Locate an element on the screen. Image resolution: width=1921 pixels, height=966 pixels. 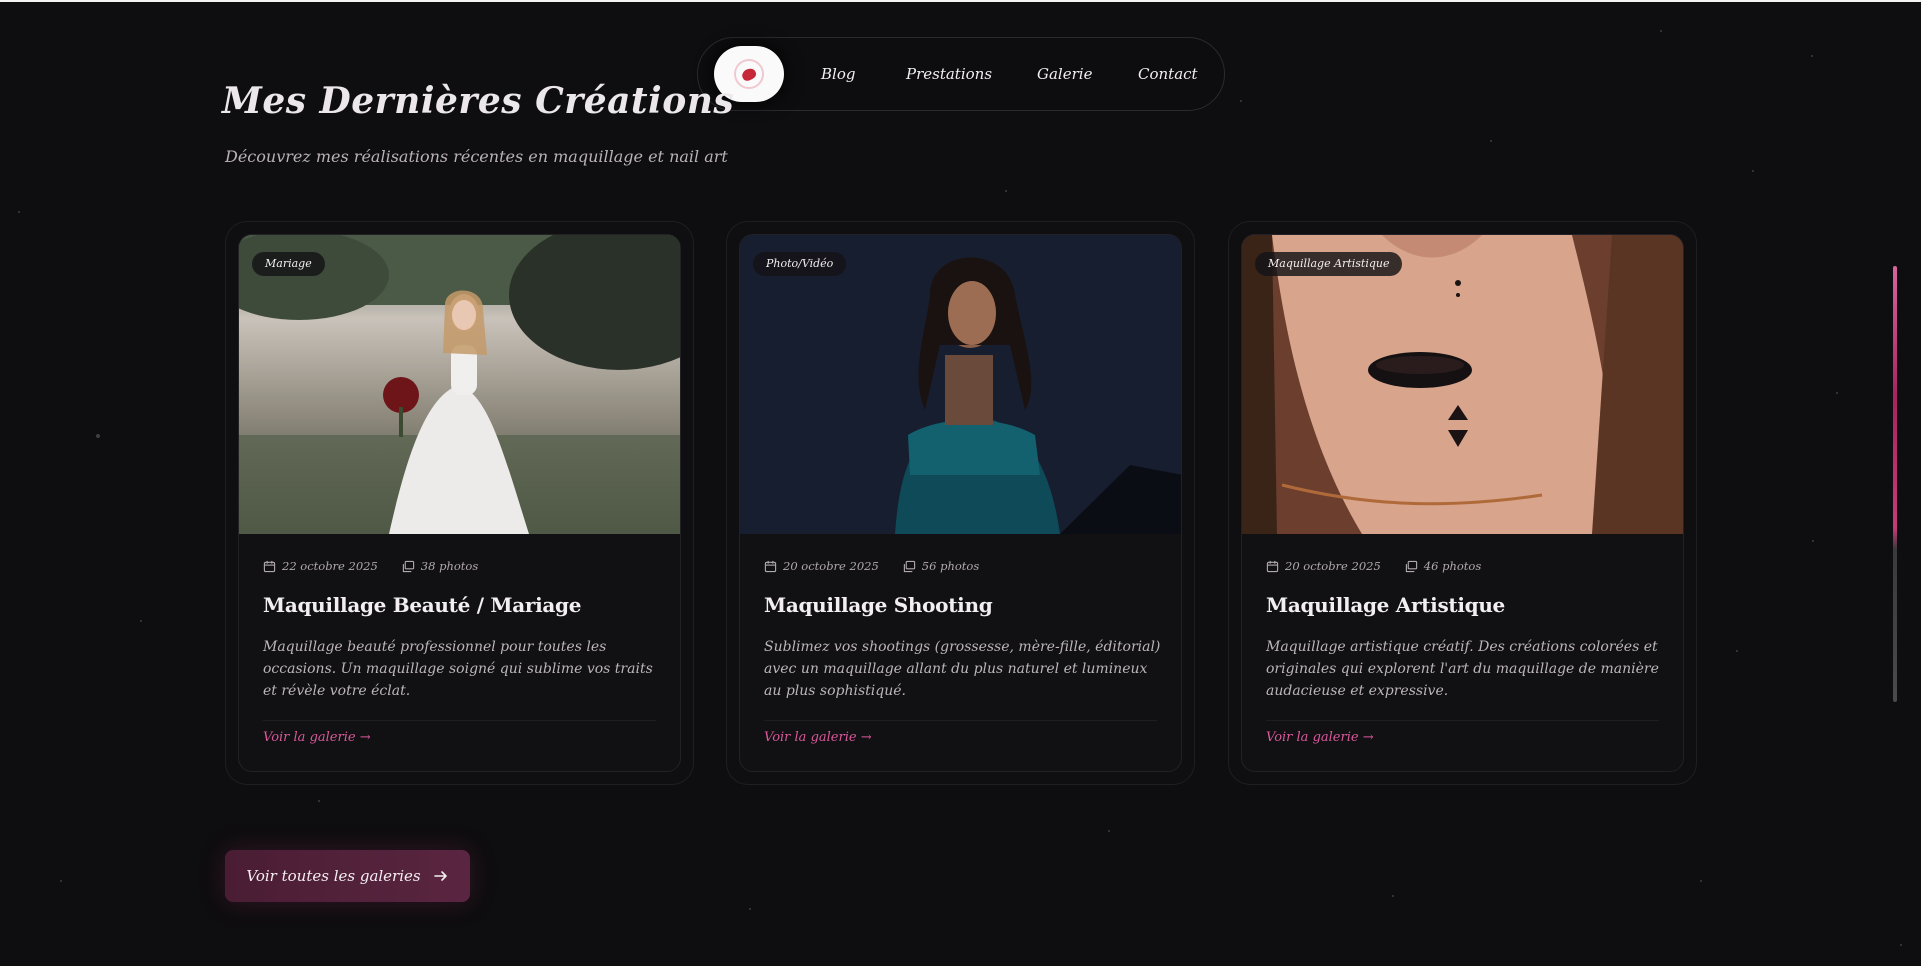
card-title: Maquillage Beauté / Mariage is located at coordinates (422, 605).